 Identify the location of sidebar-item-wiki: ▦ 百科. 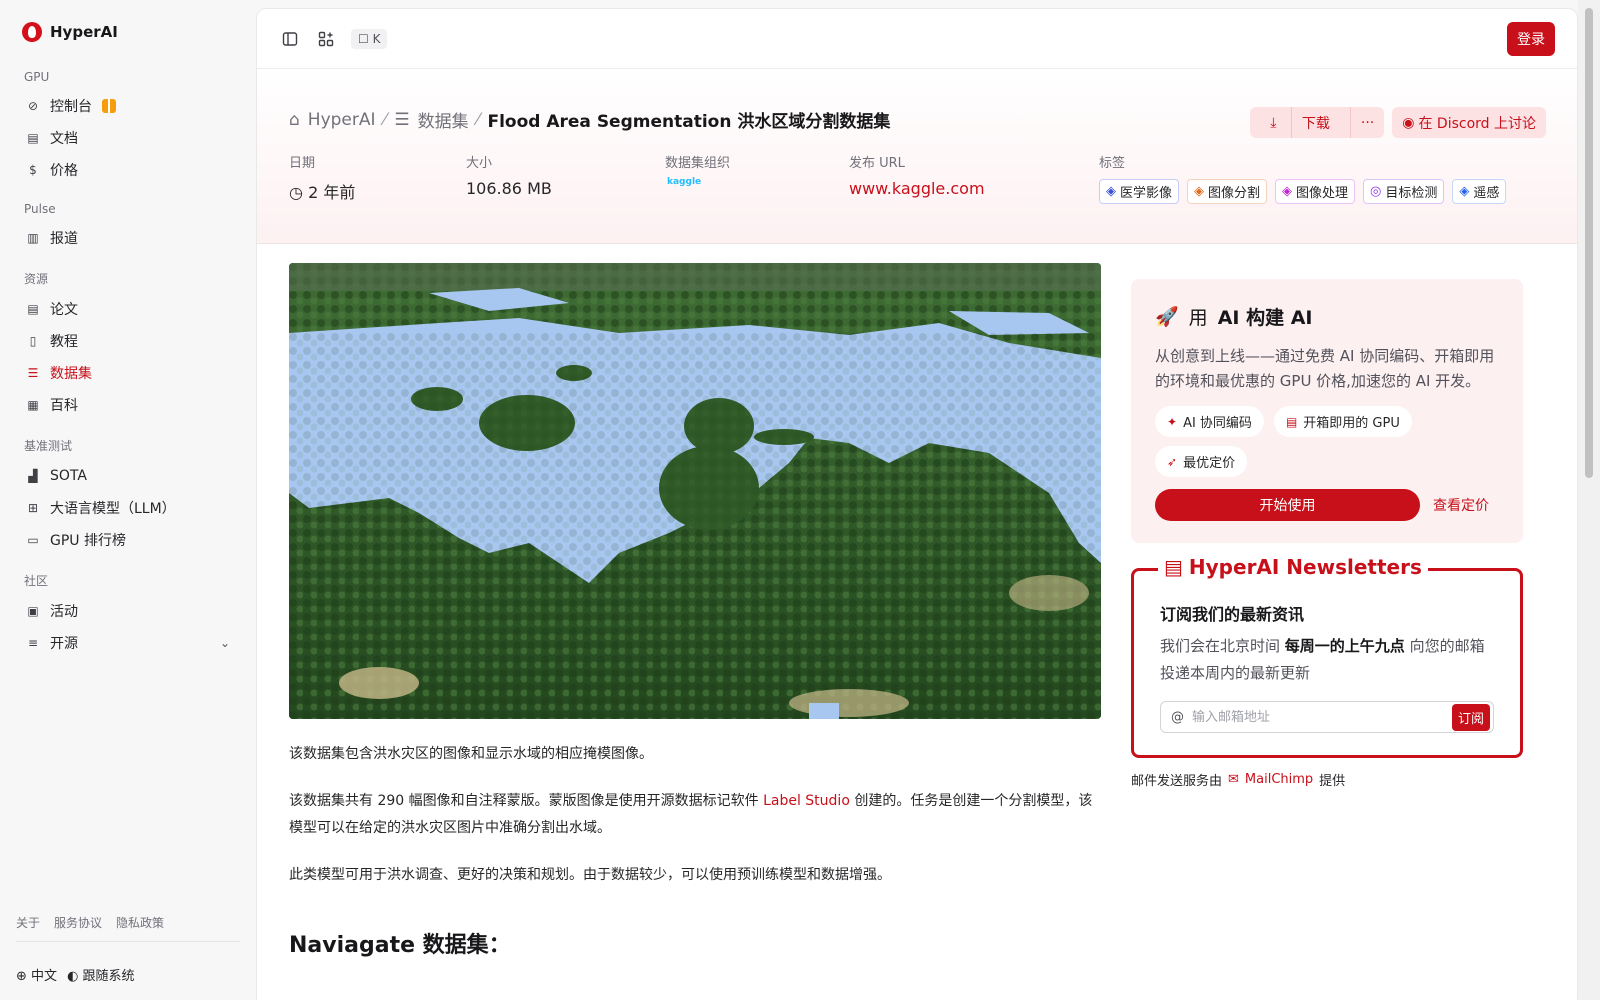
(128, 405).